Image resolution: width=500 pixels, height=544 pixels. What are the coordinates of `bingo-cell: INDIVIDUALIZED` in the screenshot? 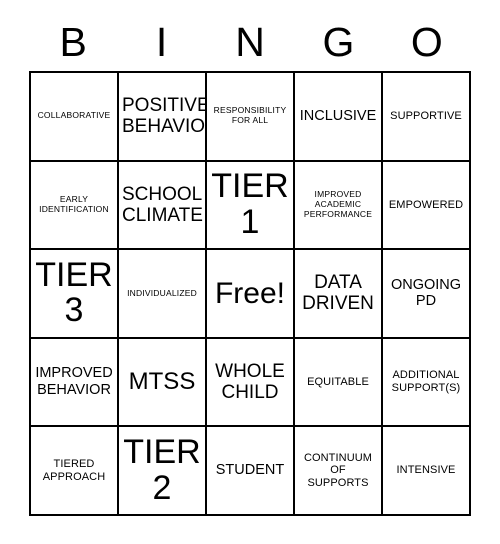 It's located at (163, 294).